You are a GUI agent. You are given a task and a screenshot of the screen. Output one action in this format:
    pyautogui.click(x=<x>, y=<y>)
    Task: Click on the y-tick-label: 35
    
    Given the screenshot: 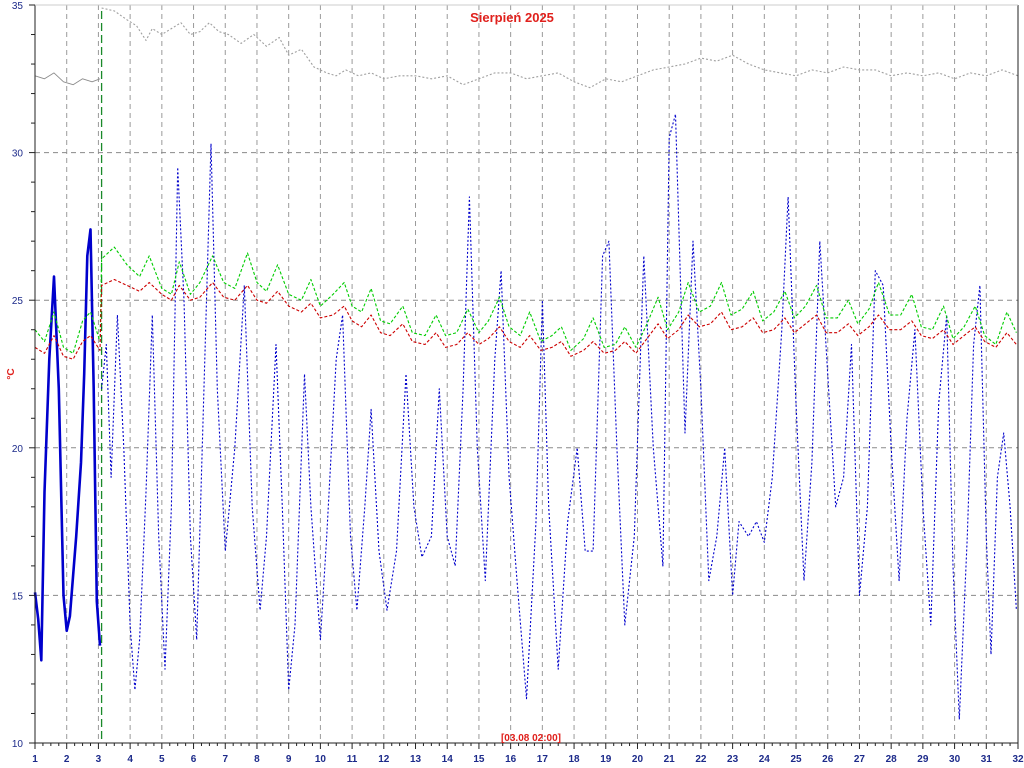 What is the action you would take?
    pyautogui.click(x=18, y=6)
    